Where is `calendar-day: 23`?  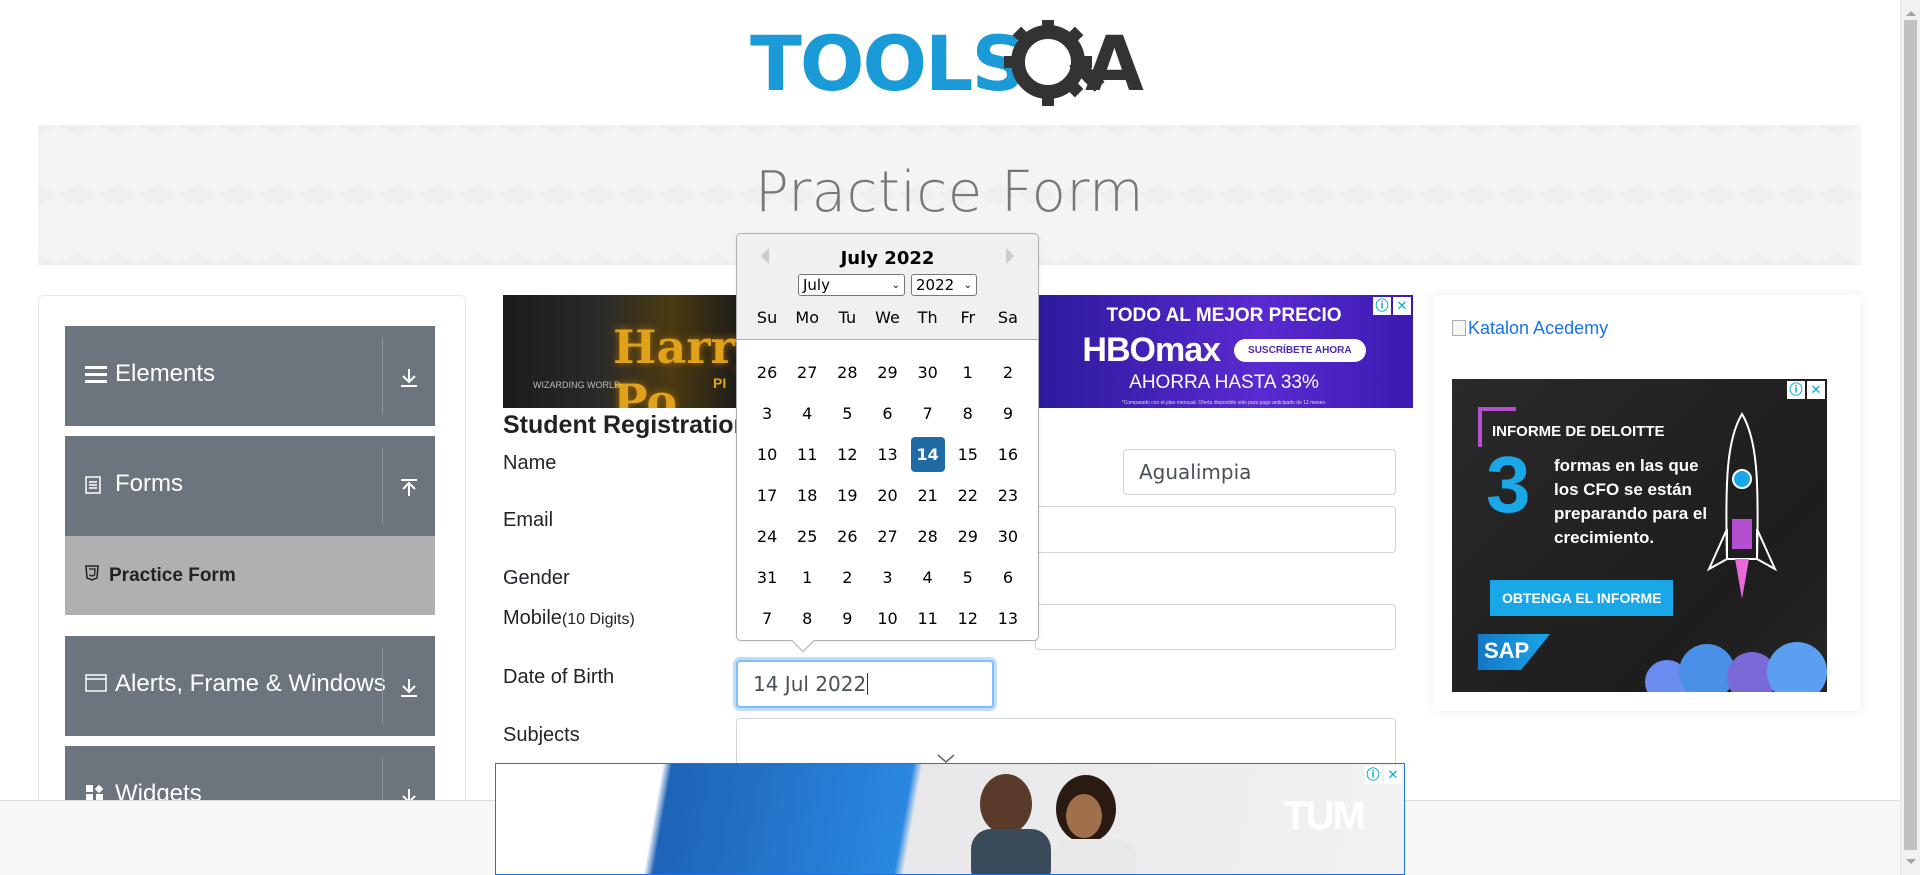 calendar-day: 23 is located at coordinates (1008, 495).